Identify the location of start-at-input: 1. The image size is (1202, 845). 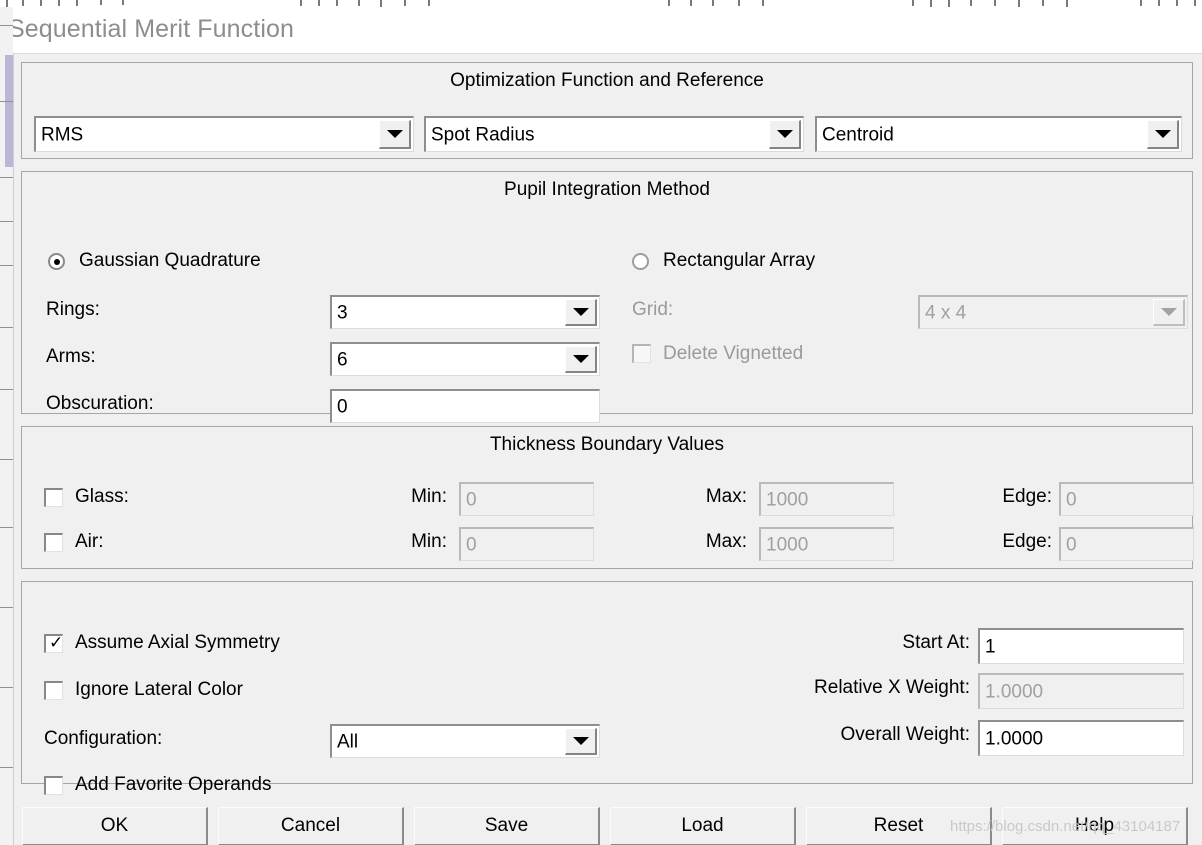
(1081, 646).